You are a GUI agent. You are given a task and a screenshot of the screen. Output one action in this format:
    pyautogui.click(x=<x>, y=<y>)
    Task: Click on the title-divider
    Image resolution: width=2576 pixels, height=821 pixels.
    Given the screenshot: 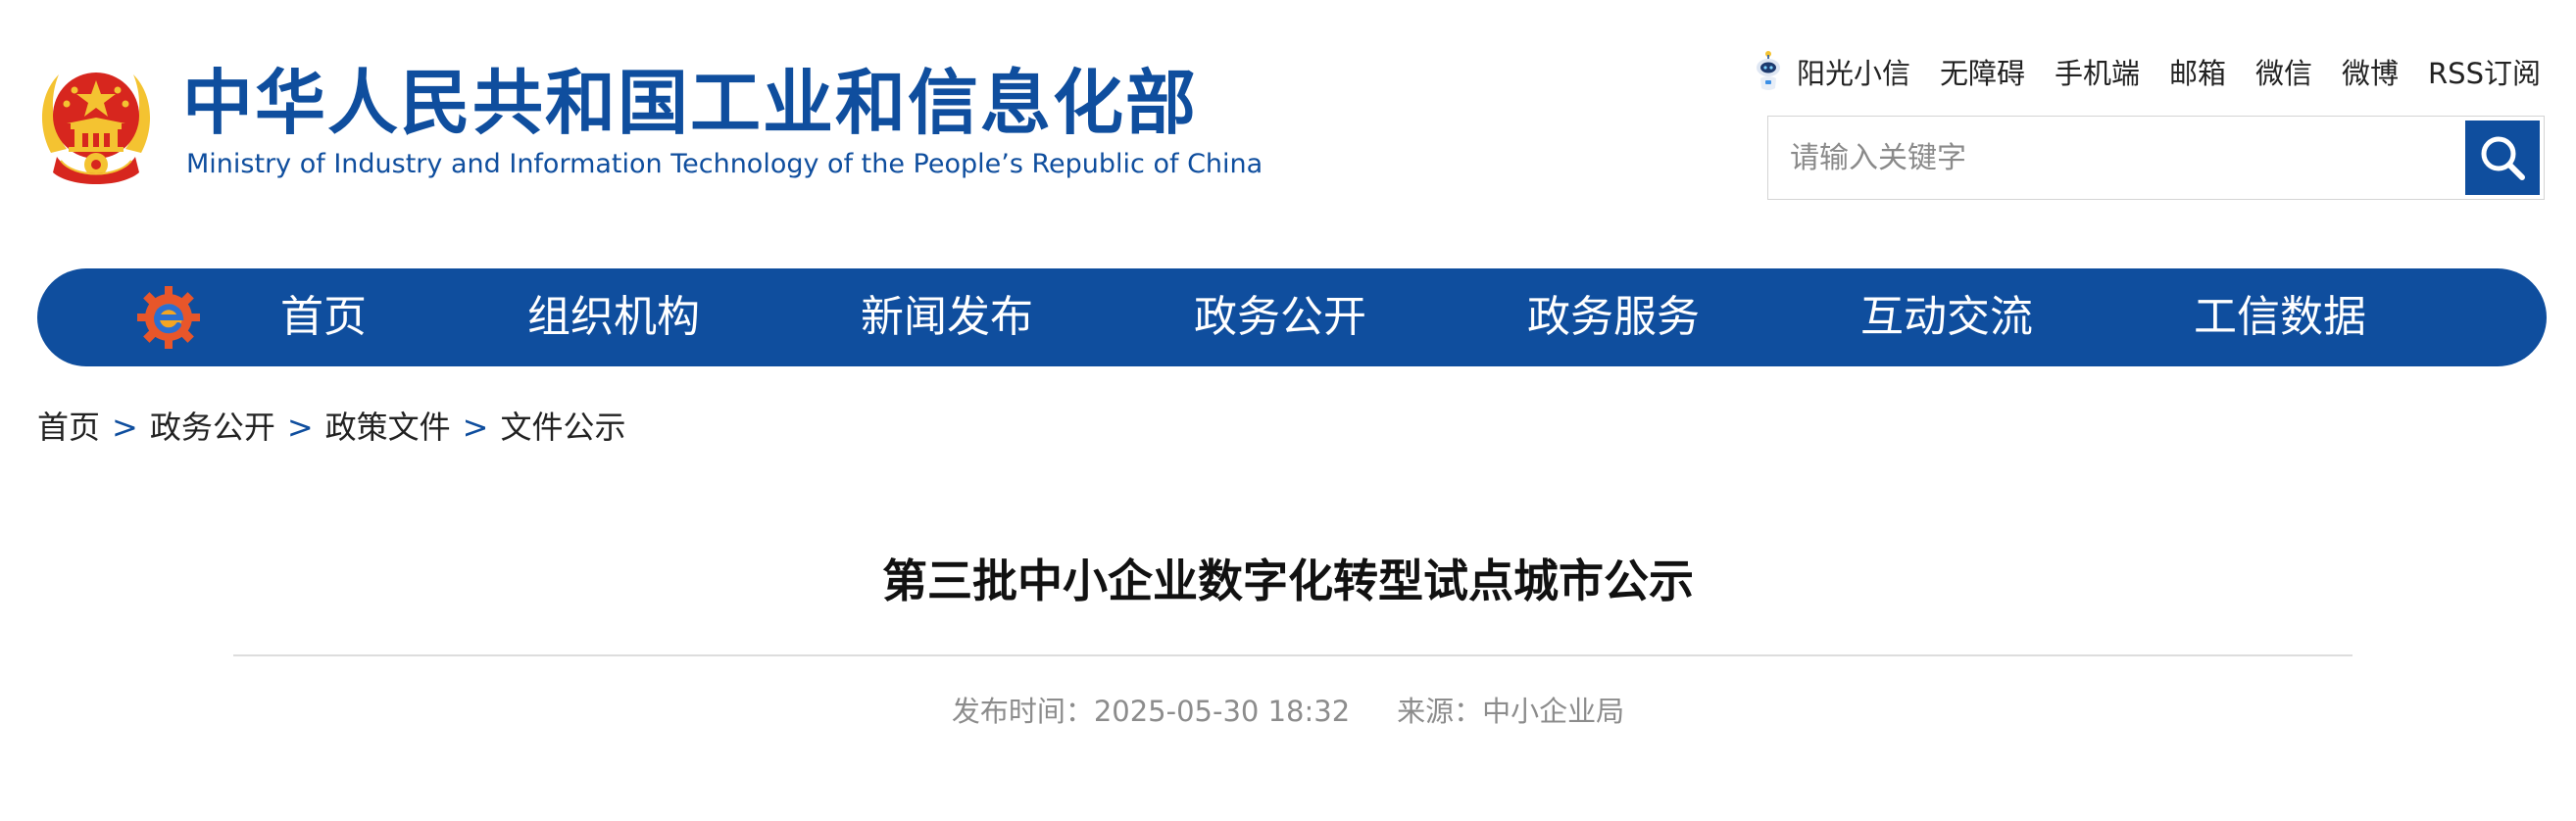 What is the action you would take?
    pyautogui.click(x=1293, y=655)
    